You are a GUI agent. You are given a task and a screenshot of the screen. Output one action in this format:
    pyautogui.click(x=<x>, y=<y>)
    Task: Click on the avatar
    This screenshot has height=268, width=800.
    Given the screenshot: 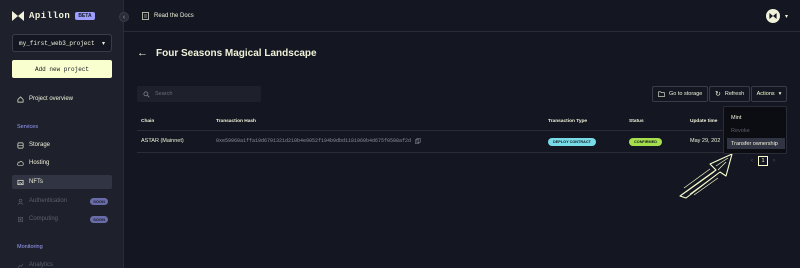 What is the action you would take?
    pyautogui.click(x=773, y=16)
    